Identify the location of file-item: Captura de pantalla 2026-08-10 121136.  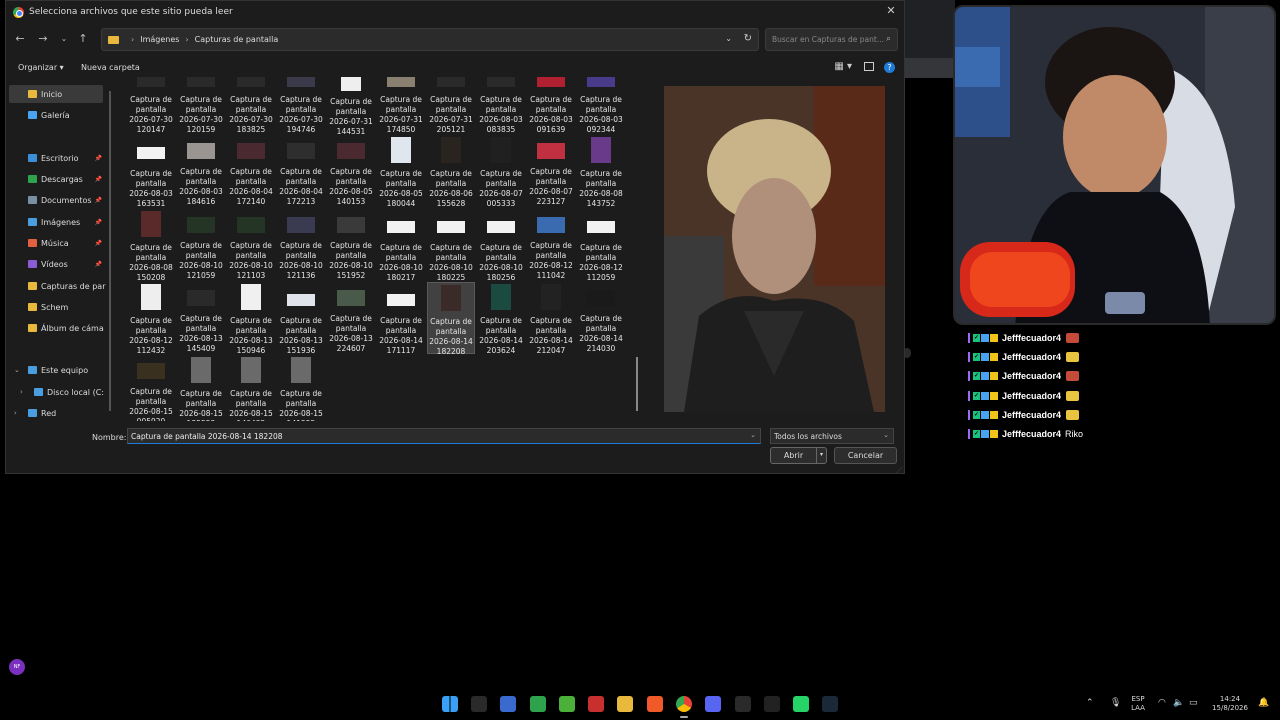
(301, 245).